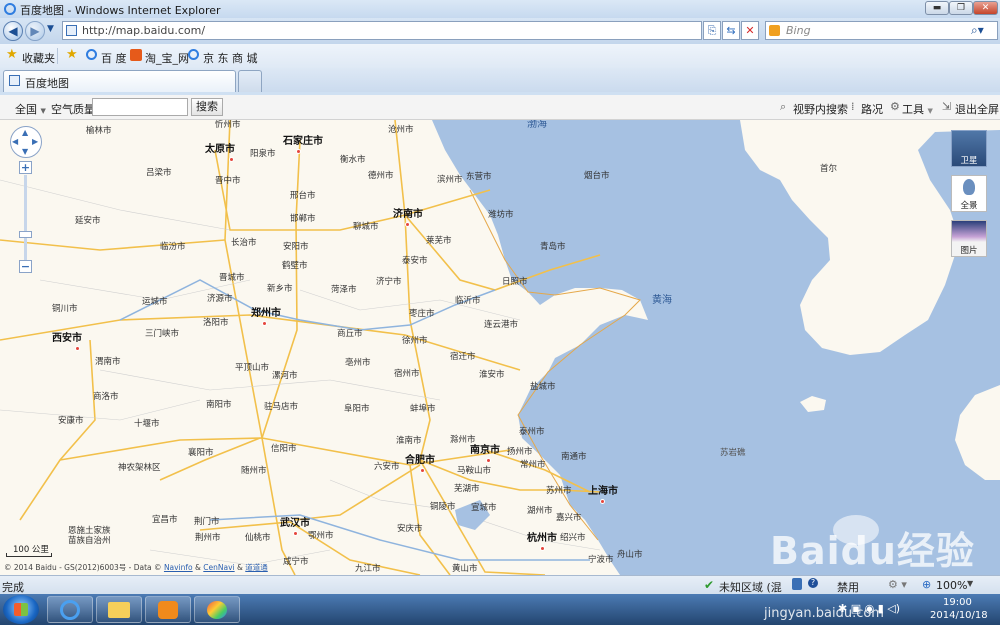 The height and width of the screenshot is (625, 1000). I want to click on url-text: http://map.baidu.com/, so click(143, 30).